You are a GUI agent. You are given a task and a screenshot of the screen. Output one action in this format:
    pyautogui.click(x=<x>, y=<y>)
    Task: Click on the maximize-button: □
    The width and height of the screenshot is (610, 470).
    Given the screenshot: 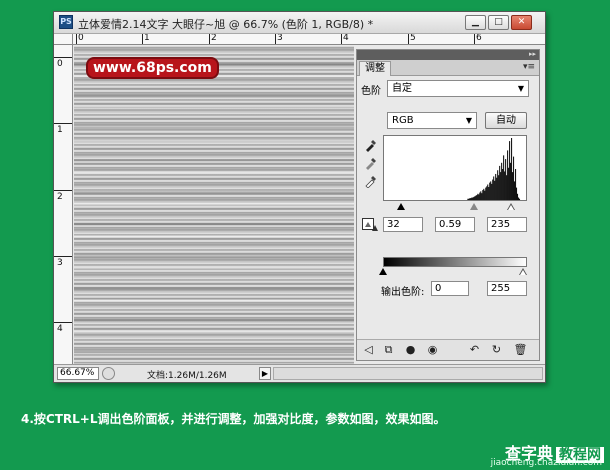 What is the action you would take?
    pyautogui.click(x=498, y=22)
    